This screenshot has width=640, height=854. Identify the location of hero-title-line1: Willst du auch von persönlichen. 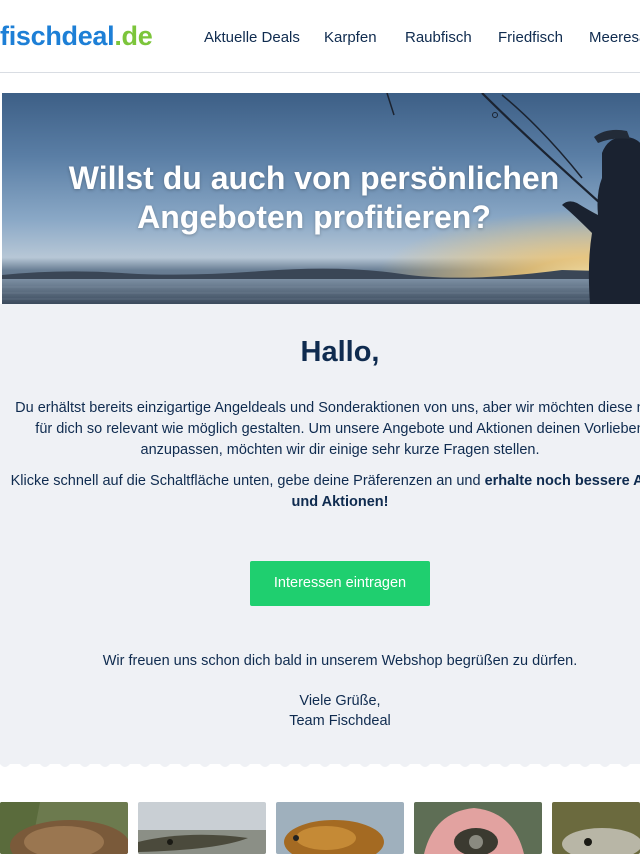
(314, 178).